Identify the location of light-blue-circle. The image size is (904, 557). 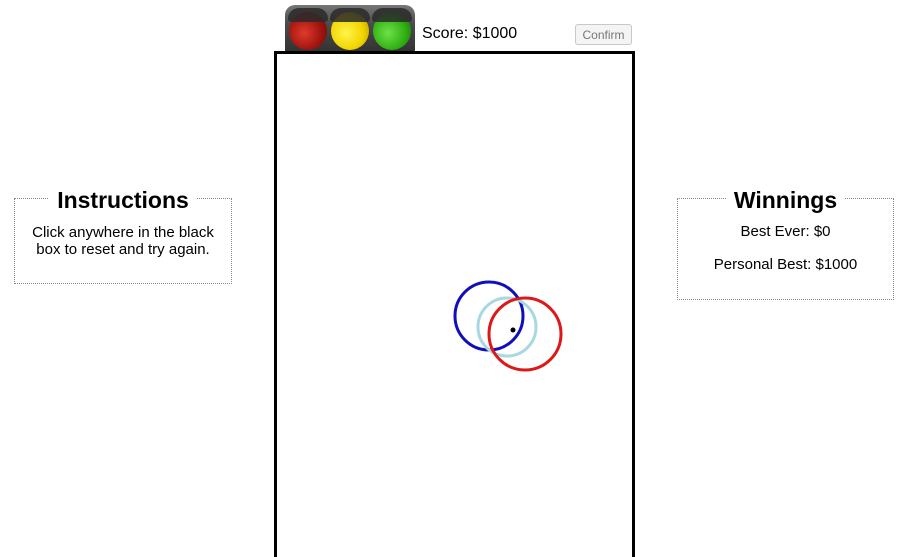
(507, 327).